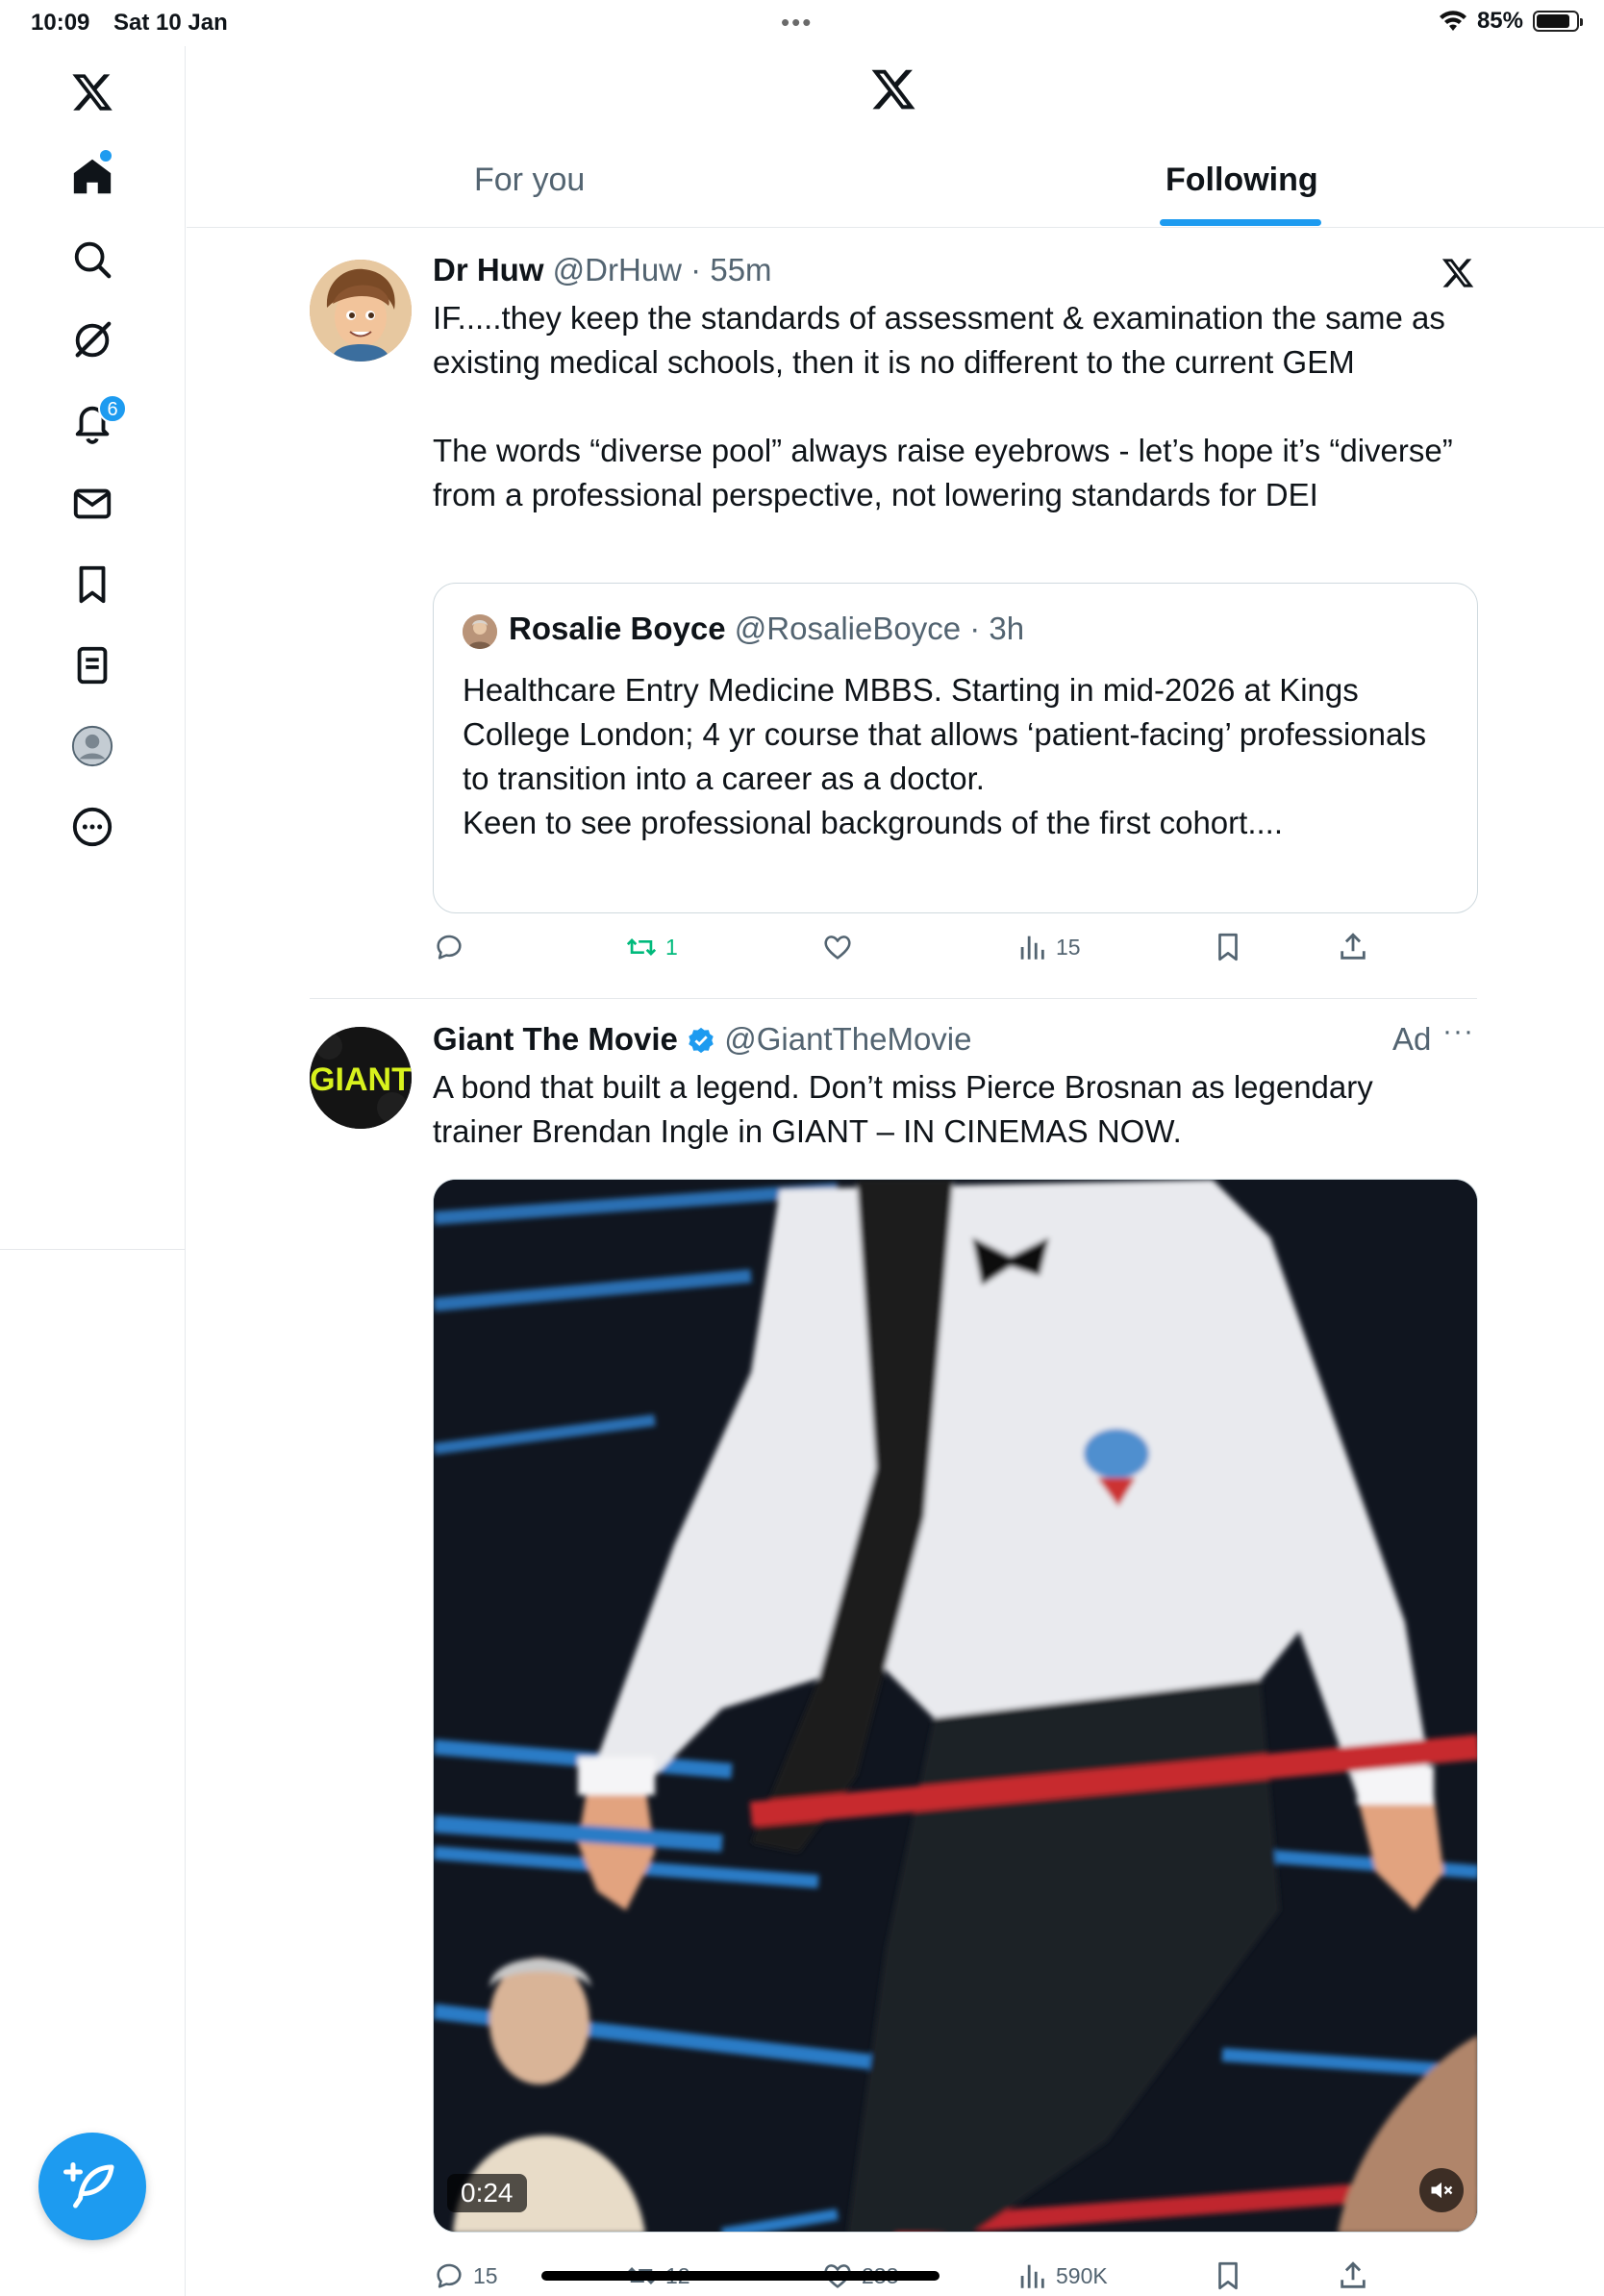  Describe the element at coordinates (529, 180) in the screenshot. I see `tab-for-you: For you` at that location.